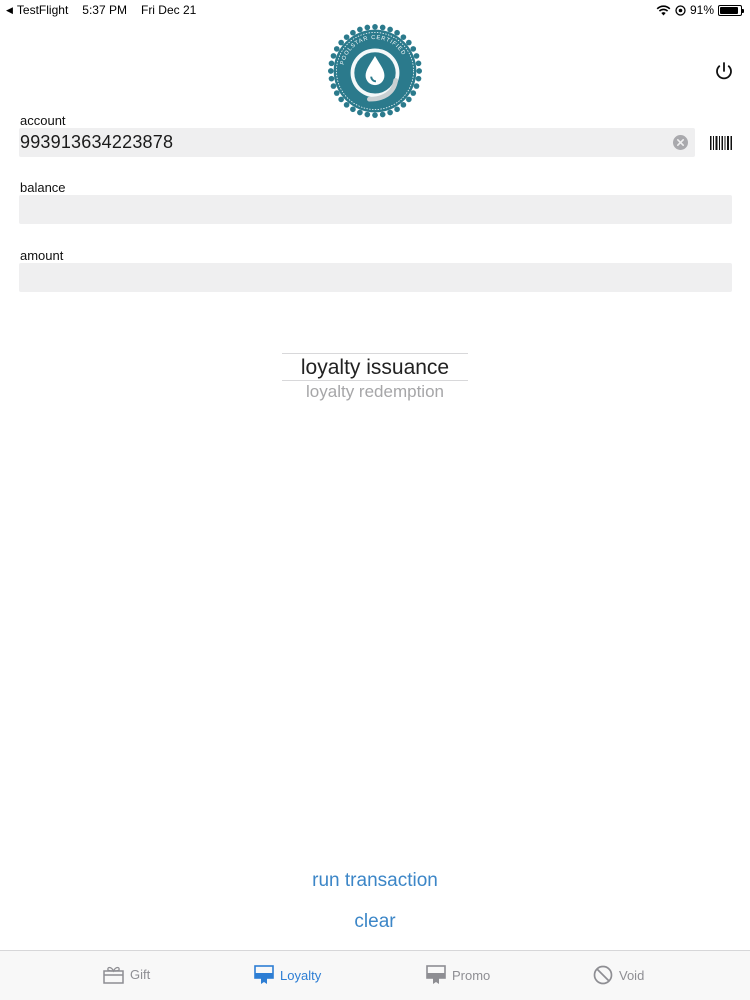  What do you see at coordinates (9, 10) in the screenshot?
I see `back-caret-icon: ◀` at bounding box center [9, 10].